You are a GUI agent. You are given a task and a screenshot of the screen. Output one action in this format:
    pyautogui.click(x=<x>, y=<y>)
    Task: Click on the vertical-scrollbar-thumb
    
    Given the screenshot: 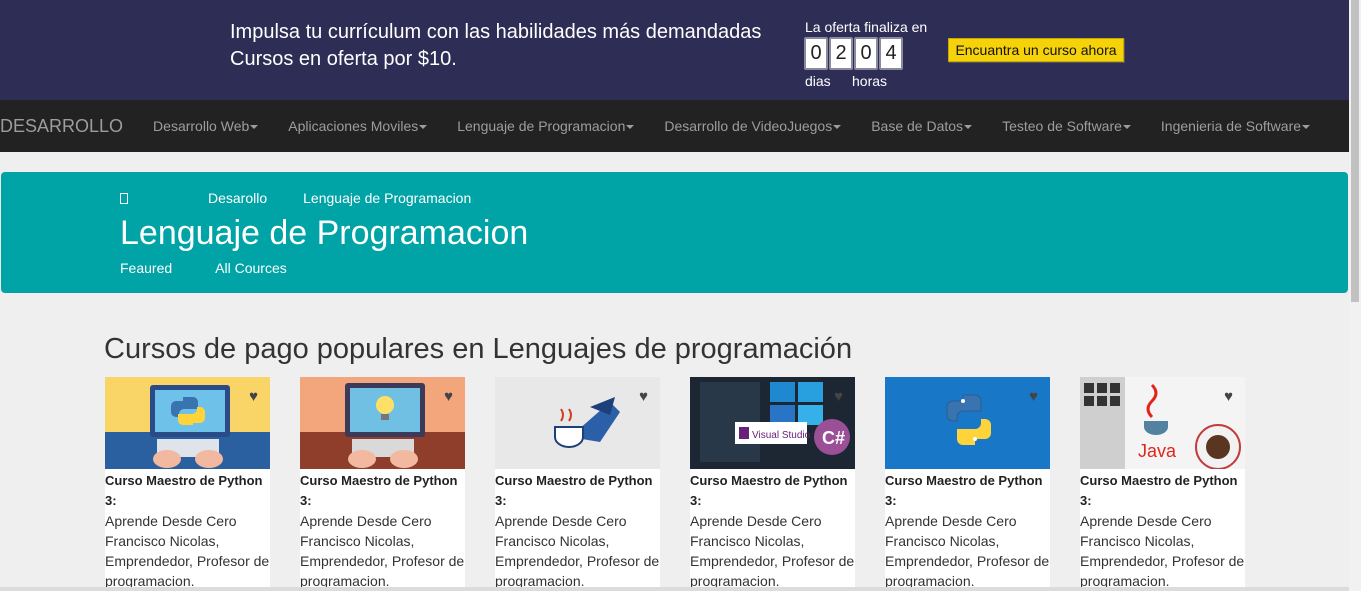 What is the action you would take?
    pyautogui.click(x=1355, y=151)
    